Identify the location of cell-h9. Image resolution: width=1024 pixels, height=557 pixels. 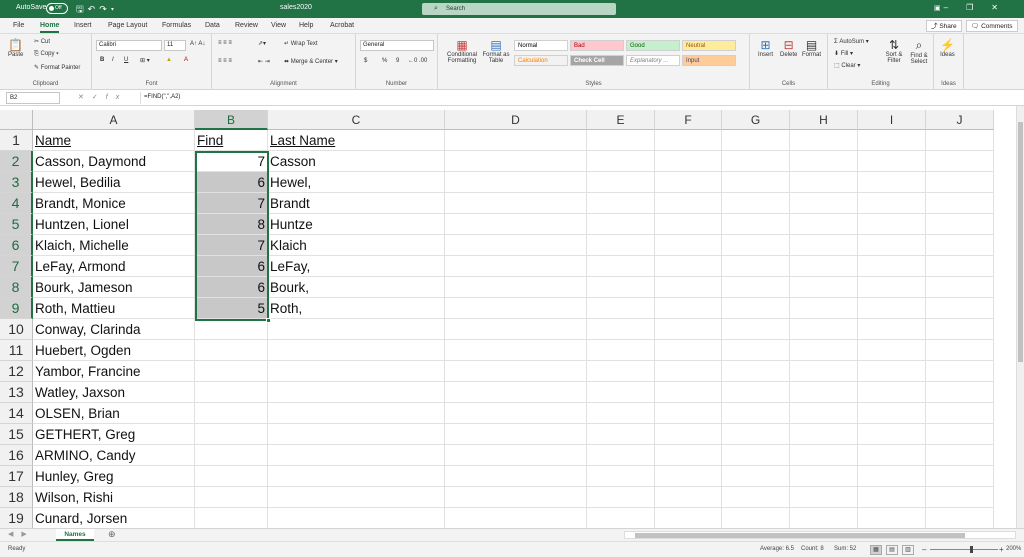
(824, 308).